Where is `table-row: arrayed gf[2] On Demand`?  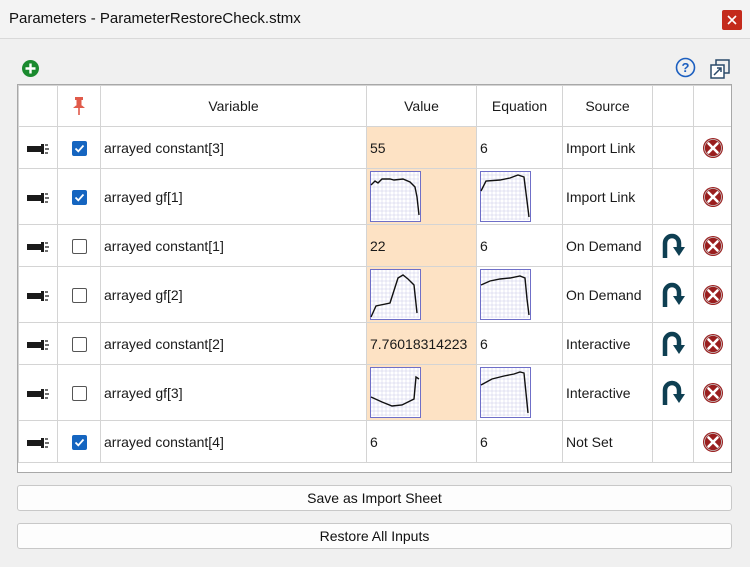 table-row: arrayed gf[2] On Demand is located at coordinates (374, 294).